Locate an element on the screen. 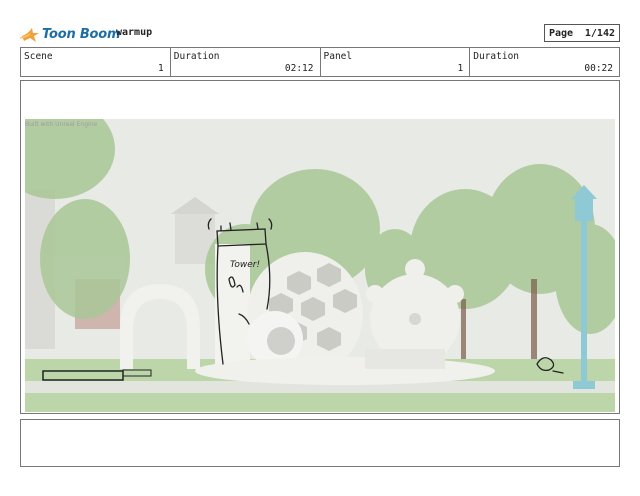 This screenshot has height=496, width=640. panel-value: 1 is located at coordinates (460, 68).